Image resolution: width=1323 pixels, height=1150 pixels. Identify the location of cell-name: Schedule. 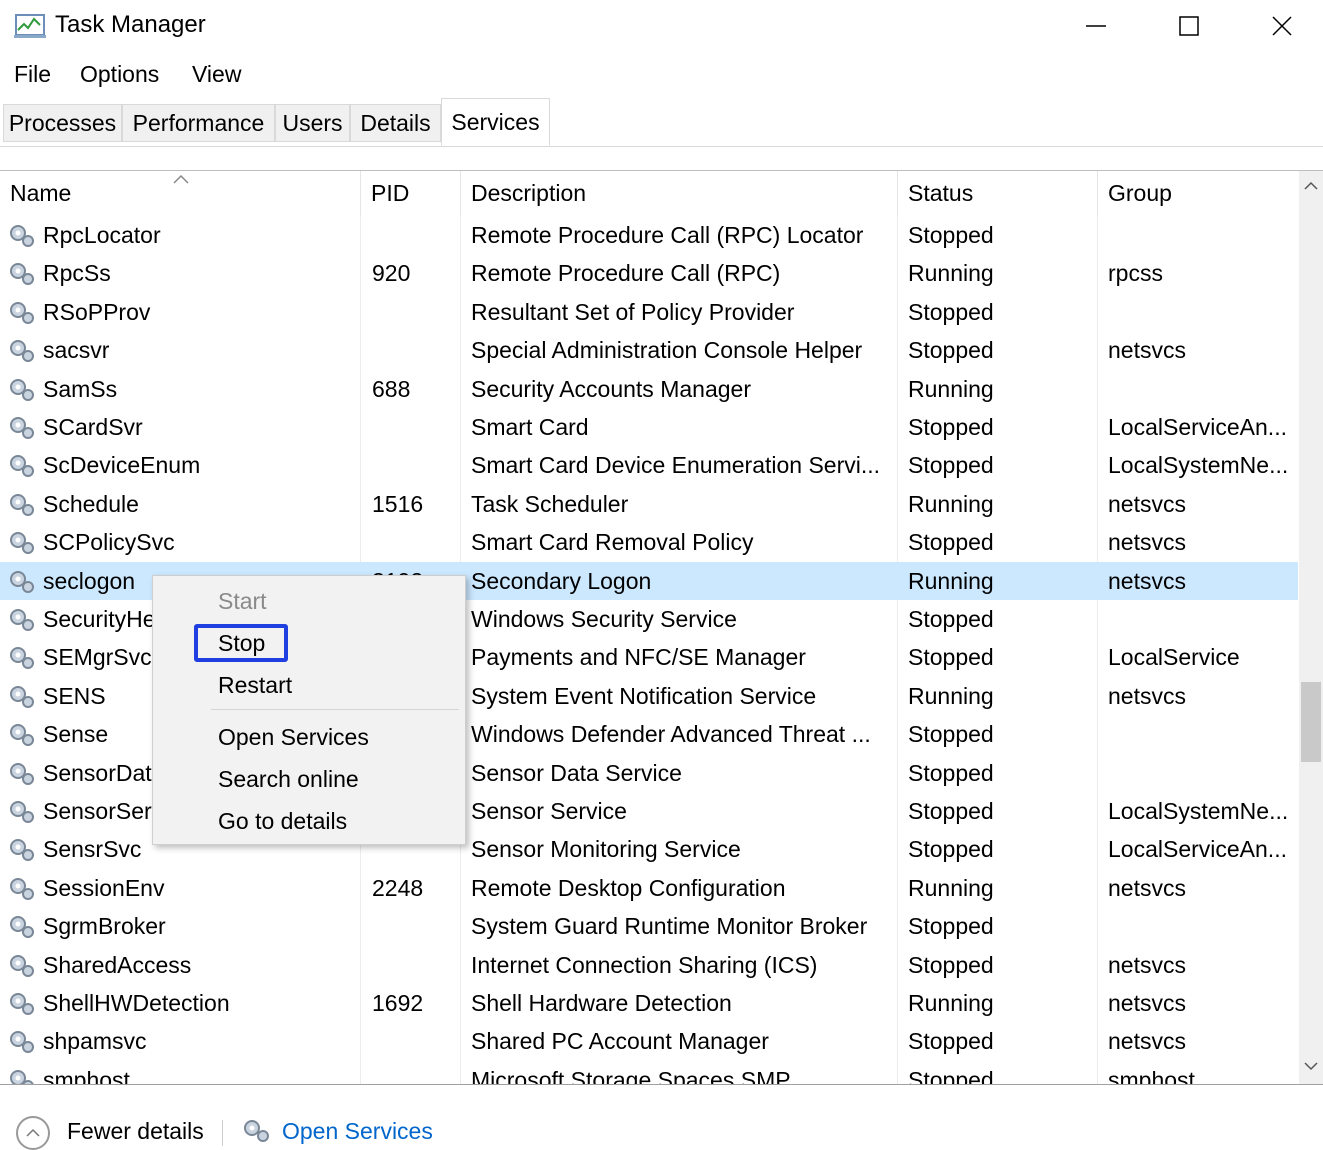
(91, 503).